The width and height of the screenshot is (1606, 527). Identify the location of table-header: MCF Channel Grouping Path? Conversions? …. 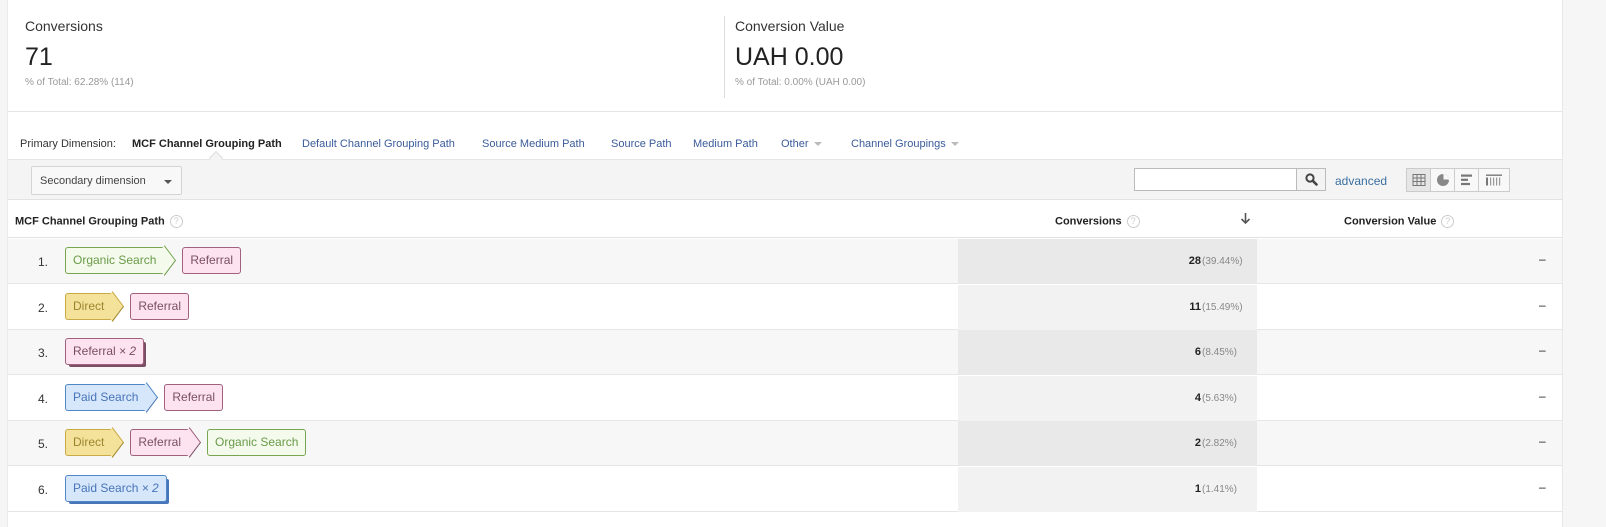
(785, 219).